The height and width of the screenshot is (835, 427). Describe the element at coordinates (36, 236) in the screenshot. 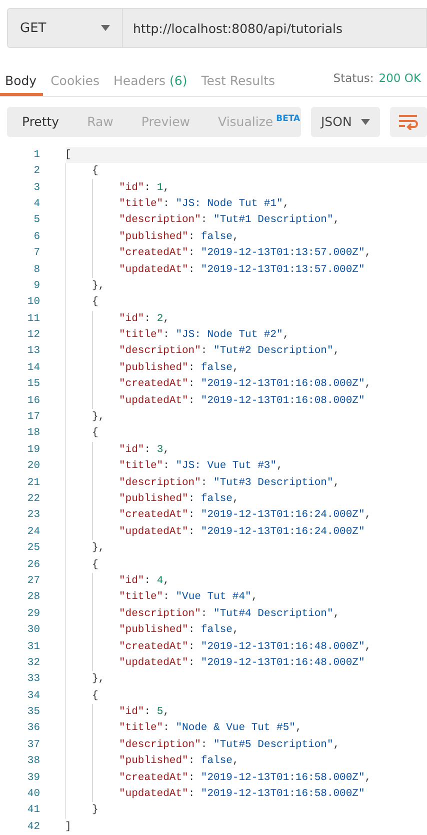

I see `line-number: 6` at that location.